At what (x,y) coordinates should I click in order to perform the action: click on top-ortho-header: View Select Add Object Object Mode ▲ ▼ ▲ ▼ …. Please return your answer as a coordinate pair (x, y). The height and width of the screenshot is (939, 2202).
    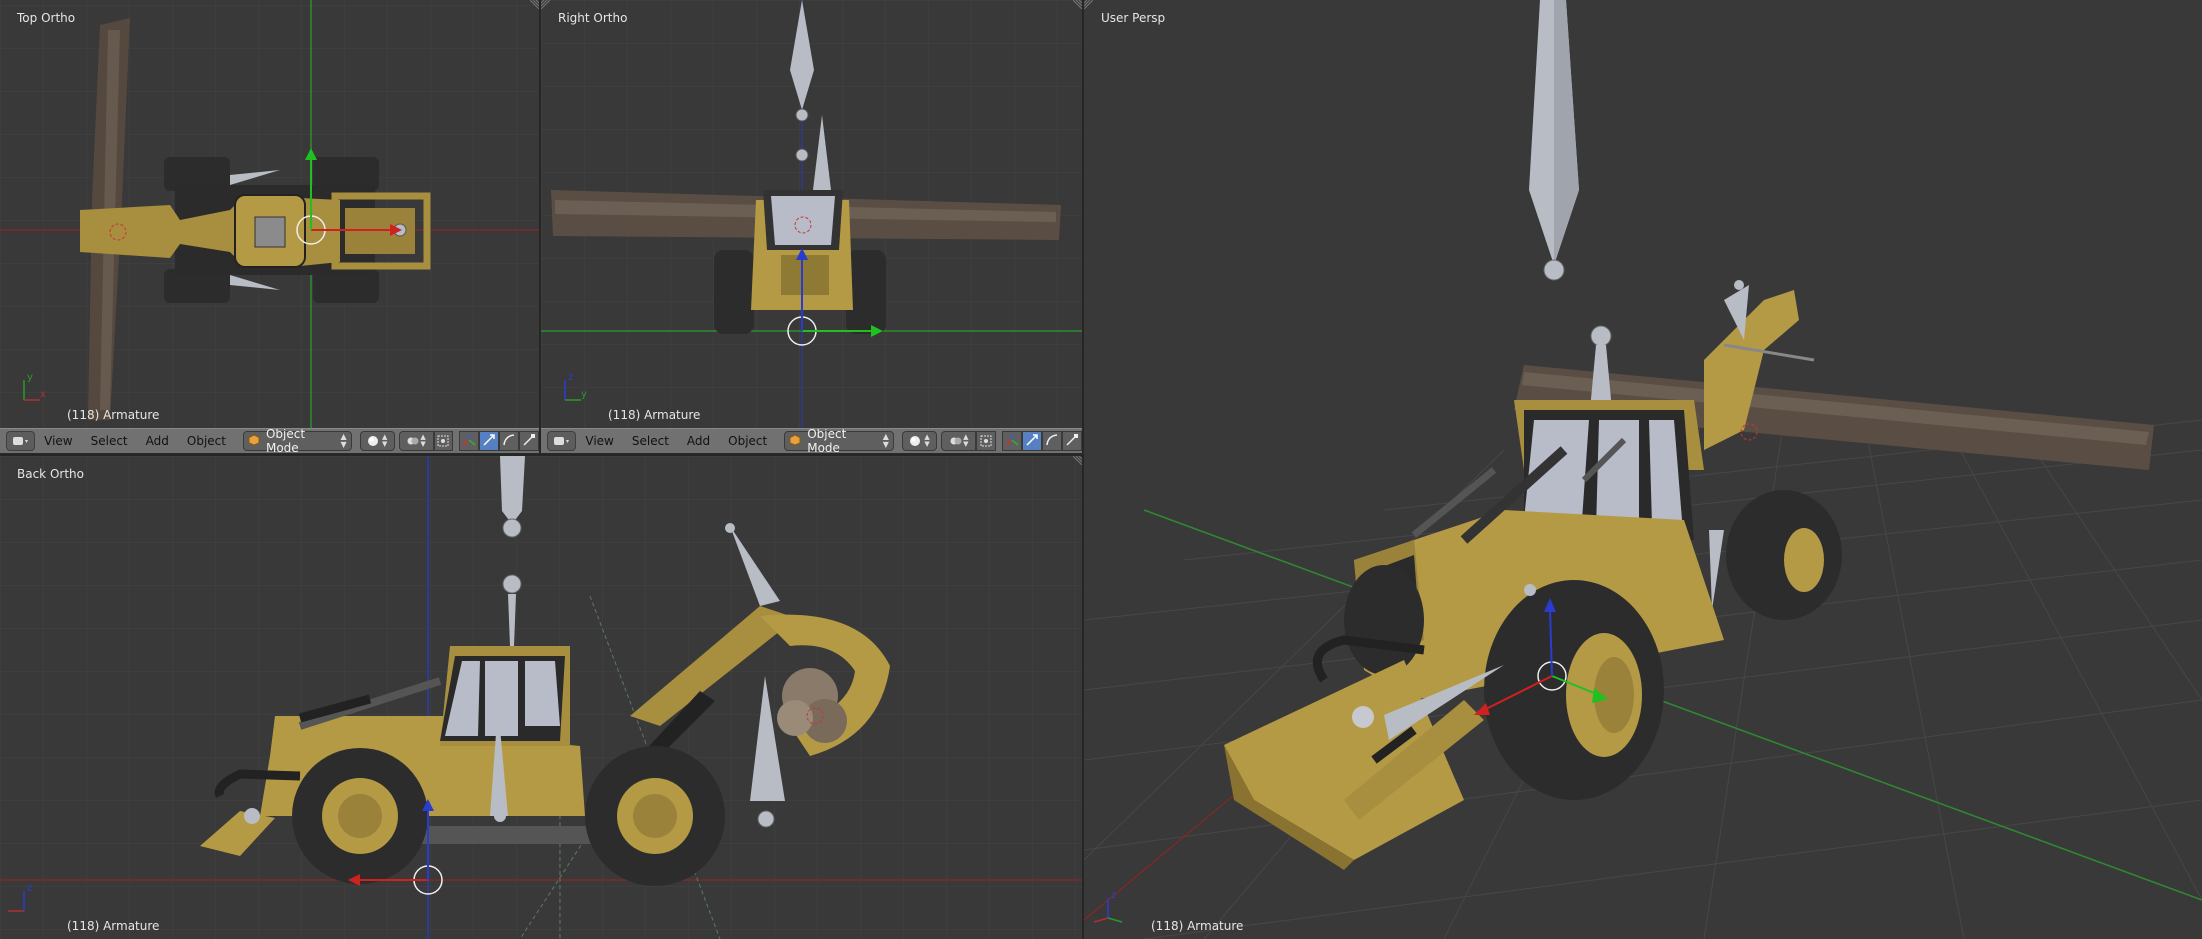
    Looking at the image, I should click on (269, 441).